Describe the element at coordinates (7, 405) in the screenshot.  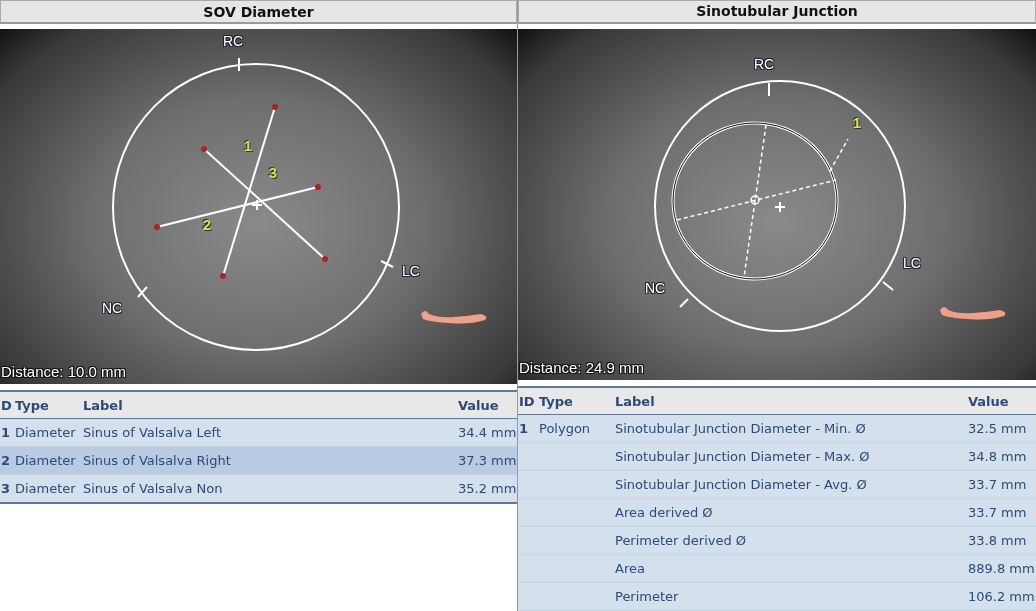
I see `column-header: D` at that location.